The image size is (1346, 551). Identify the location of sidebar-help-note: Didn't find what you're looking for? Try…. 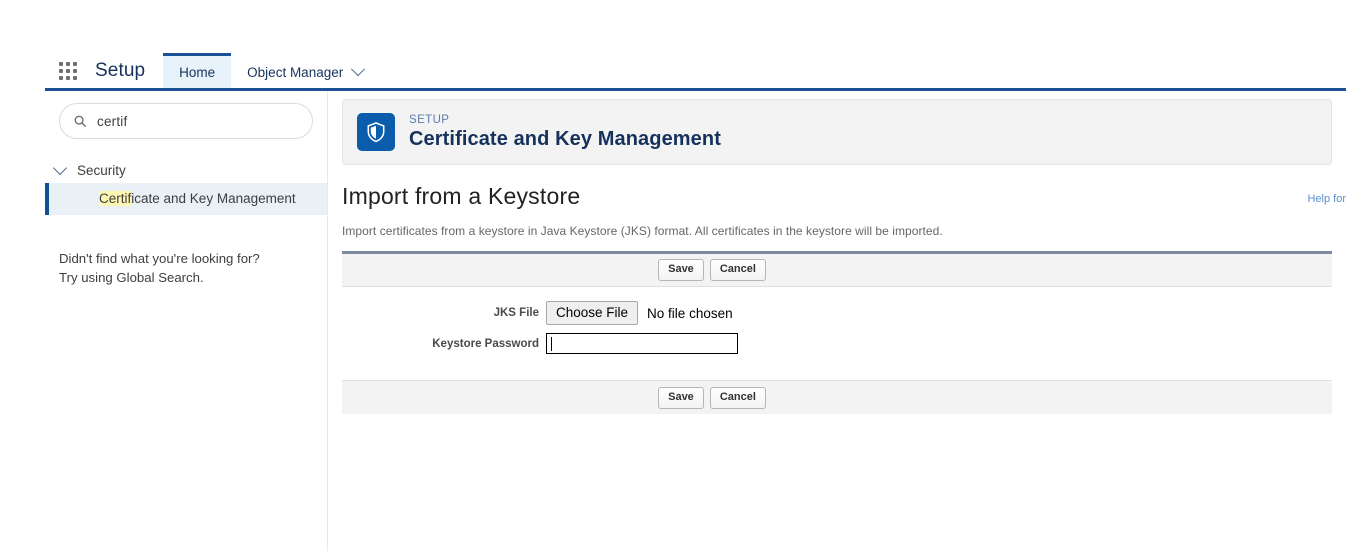
(186, 268).